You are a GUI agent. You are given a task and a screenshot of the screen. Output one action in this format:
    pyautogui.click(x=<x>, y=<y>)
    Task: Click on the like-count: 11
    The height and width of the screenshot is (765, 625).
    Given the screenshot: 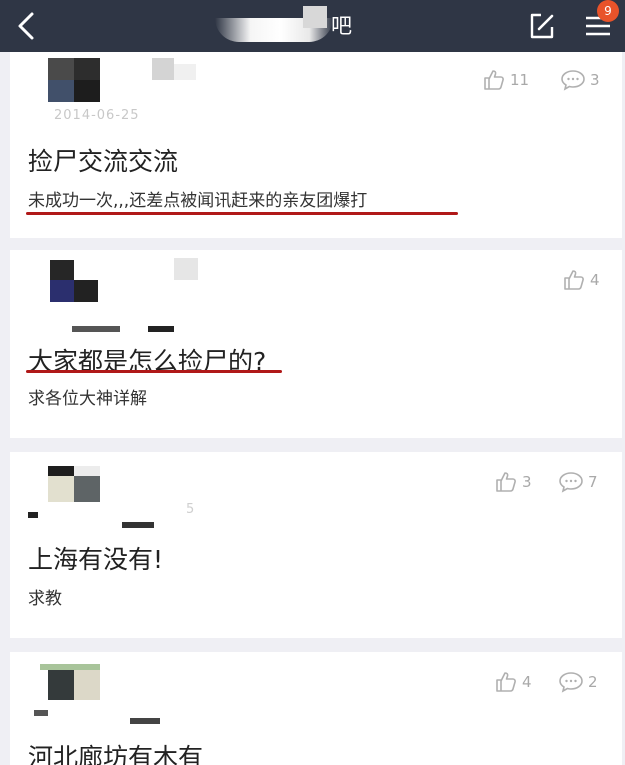 What is the action you would take?
    pyautogui.click(x=505, y=80)
    